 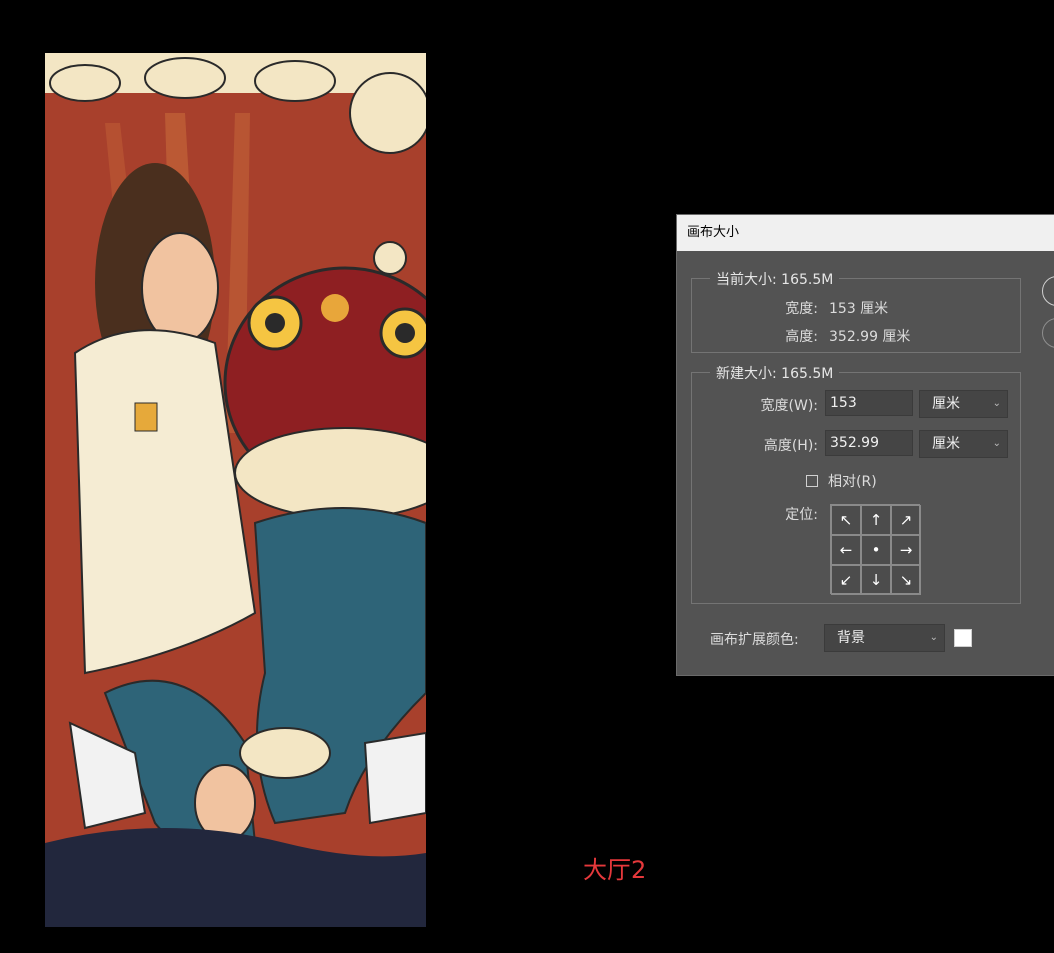 I want to click on new-height-label: 高度(H):, so click(x=790, y=446).